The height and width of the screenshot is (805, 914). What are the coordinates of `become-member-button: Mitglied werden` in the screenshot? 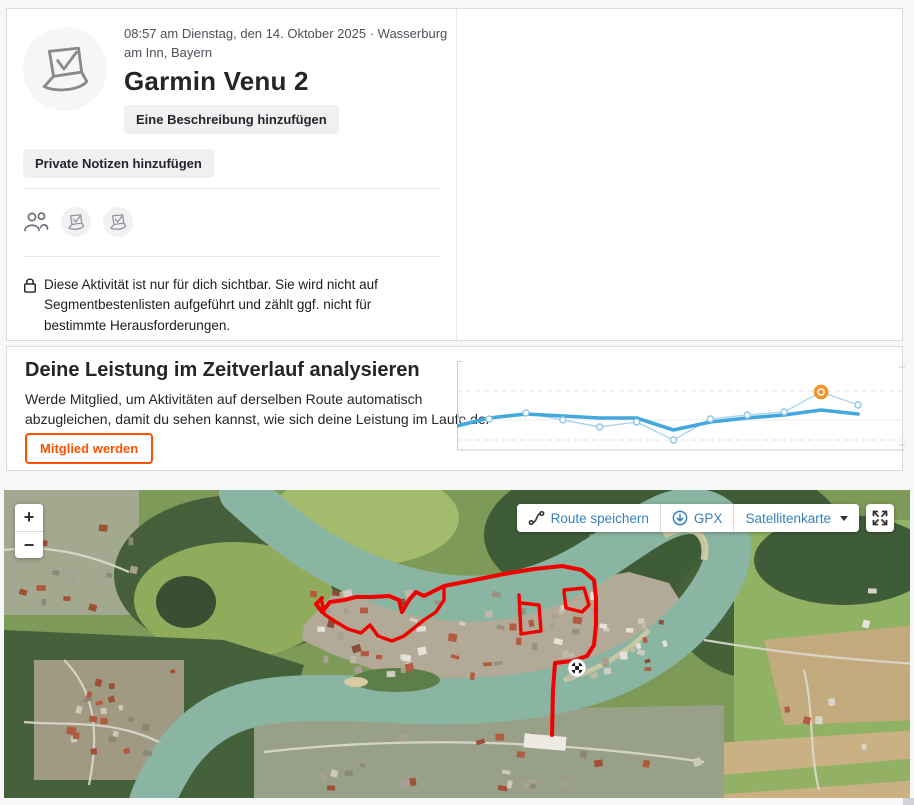 It's located at (89, 448).